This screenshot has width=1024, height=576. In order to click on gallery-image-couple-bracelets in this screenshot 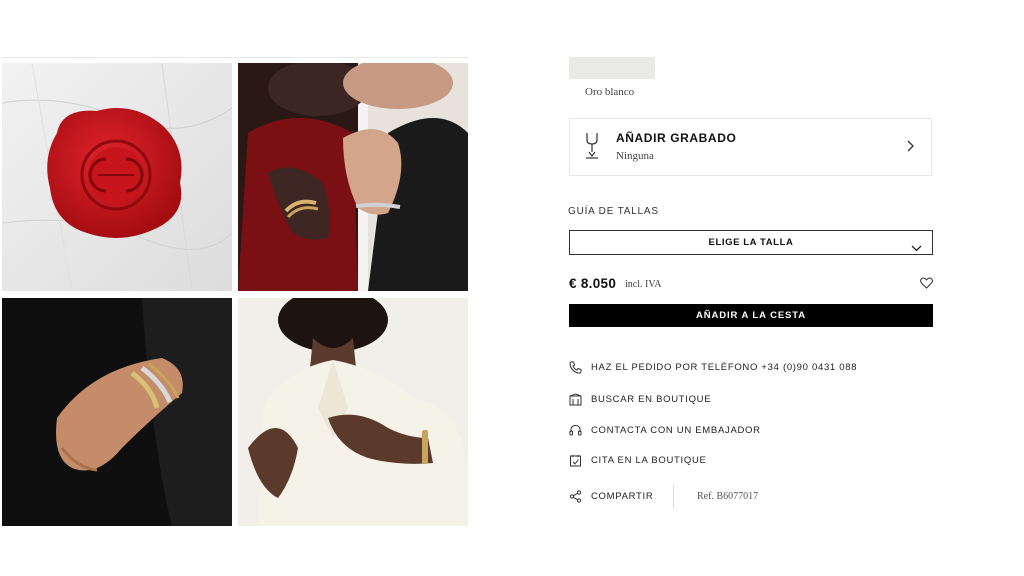, I will do `click(353, 177)`.